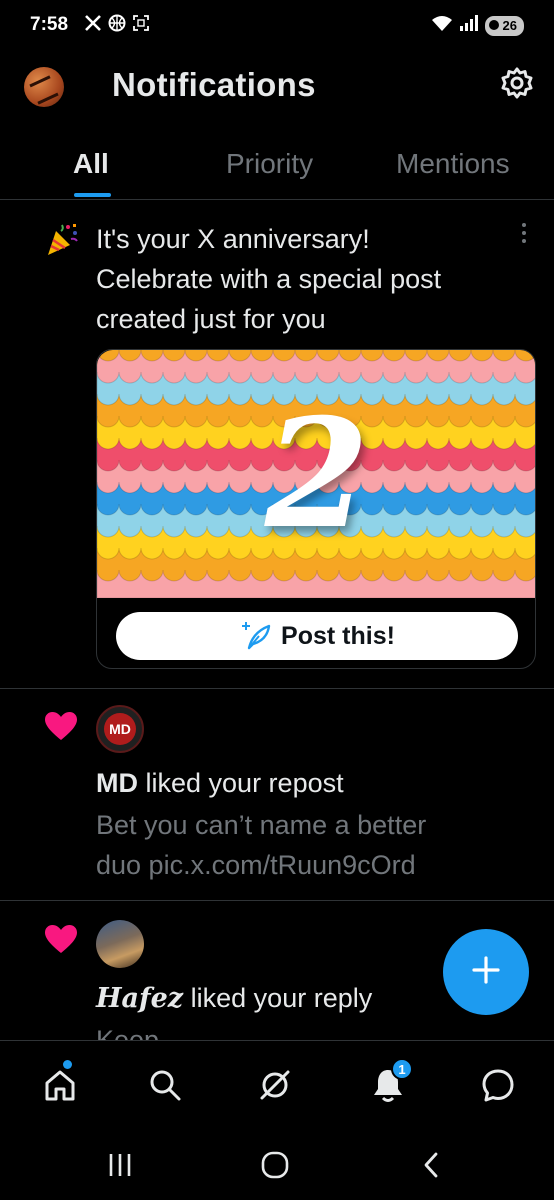  What do you see at coordinates (442, 25) in the screenshot?
I see `wifi-icon` at bounding box center [442, 25].